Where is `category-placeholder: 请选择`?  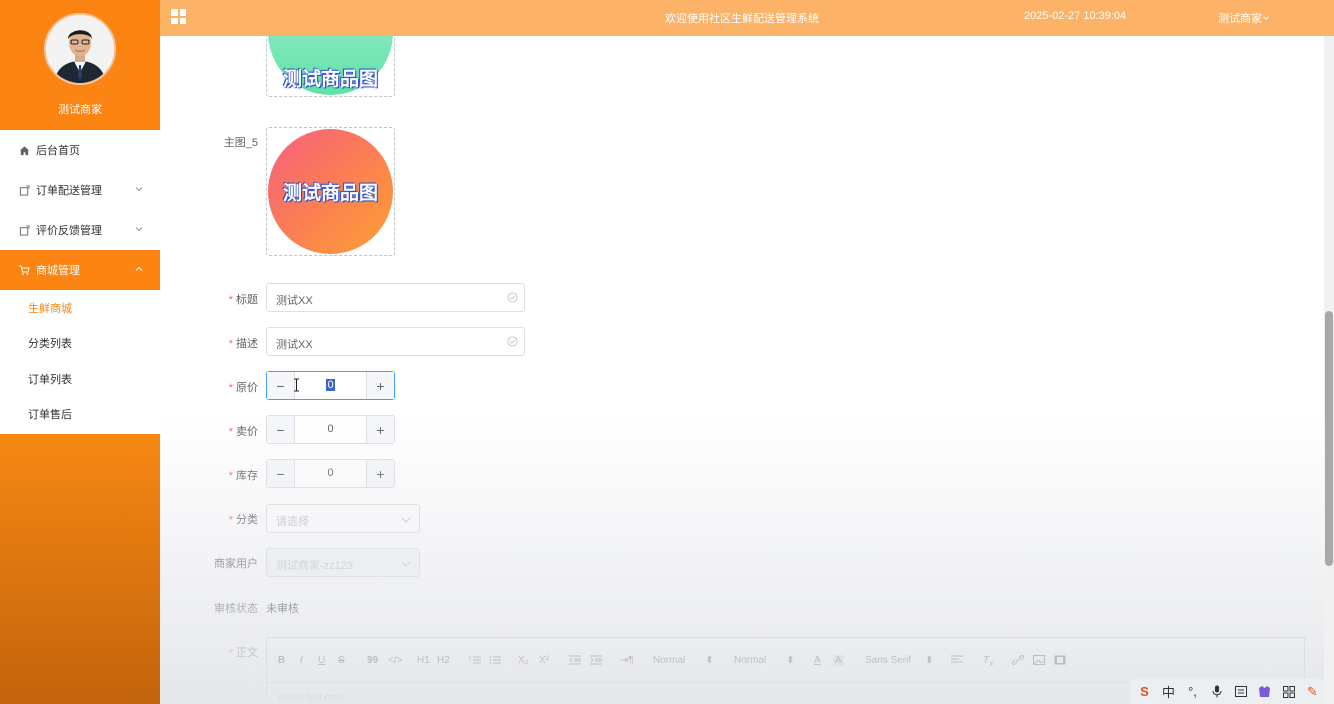 category-placeholder: 请选择 is located at coordinates (292, 522).